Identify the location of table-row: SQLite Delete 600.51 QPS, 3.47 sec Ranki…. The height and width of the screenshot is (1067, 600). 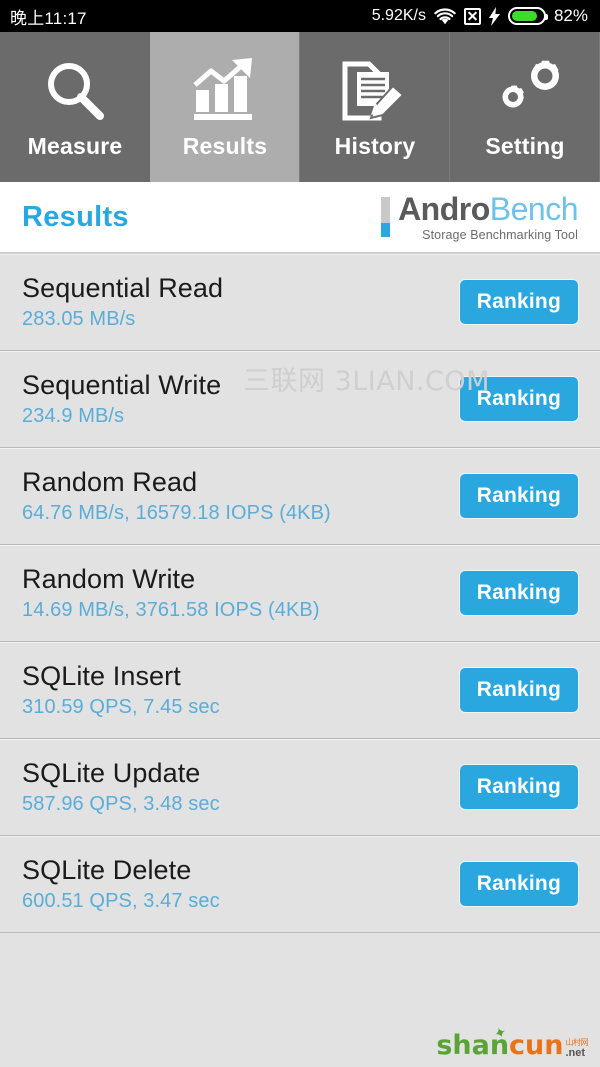
(300, 884).